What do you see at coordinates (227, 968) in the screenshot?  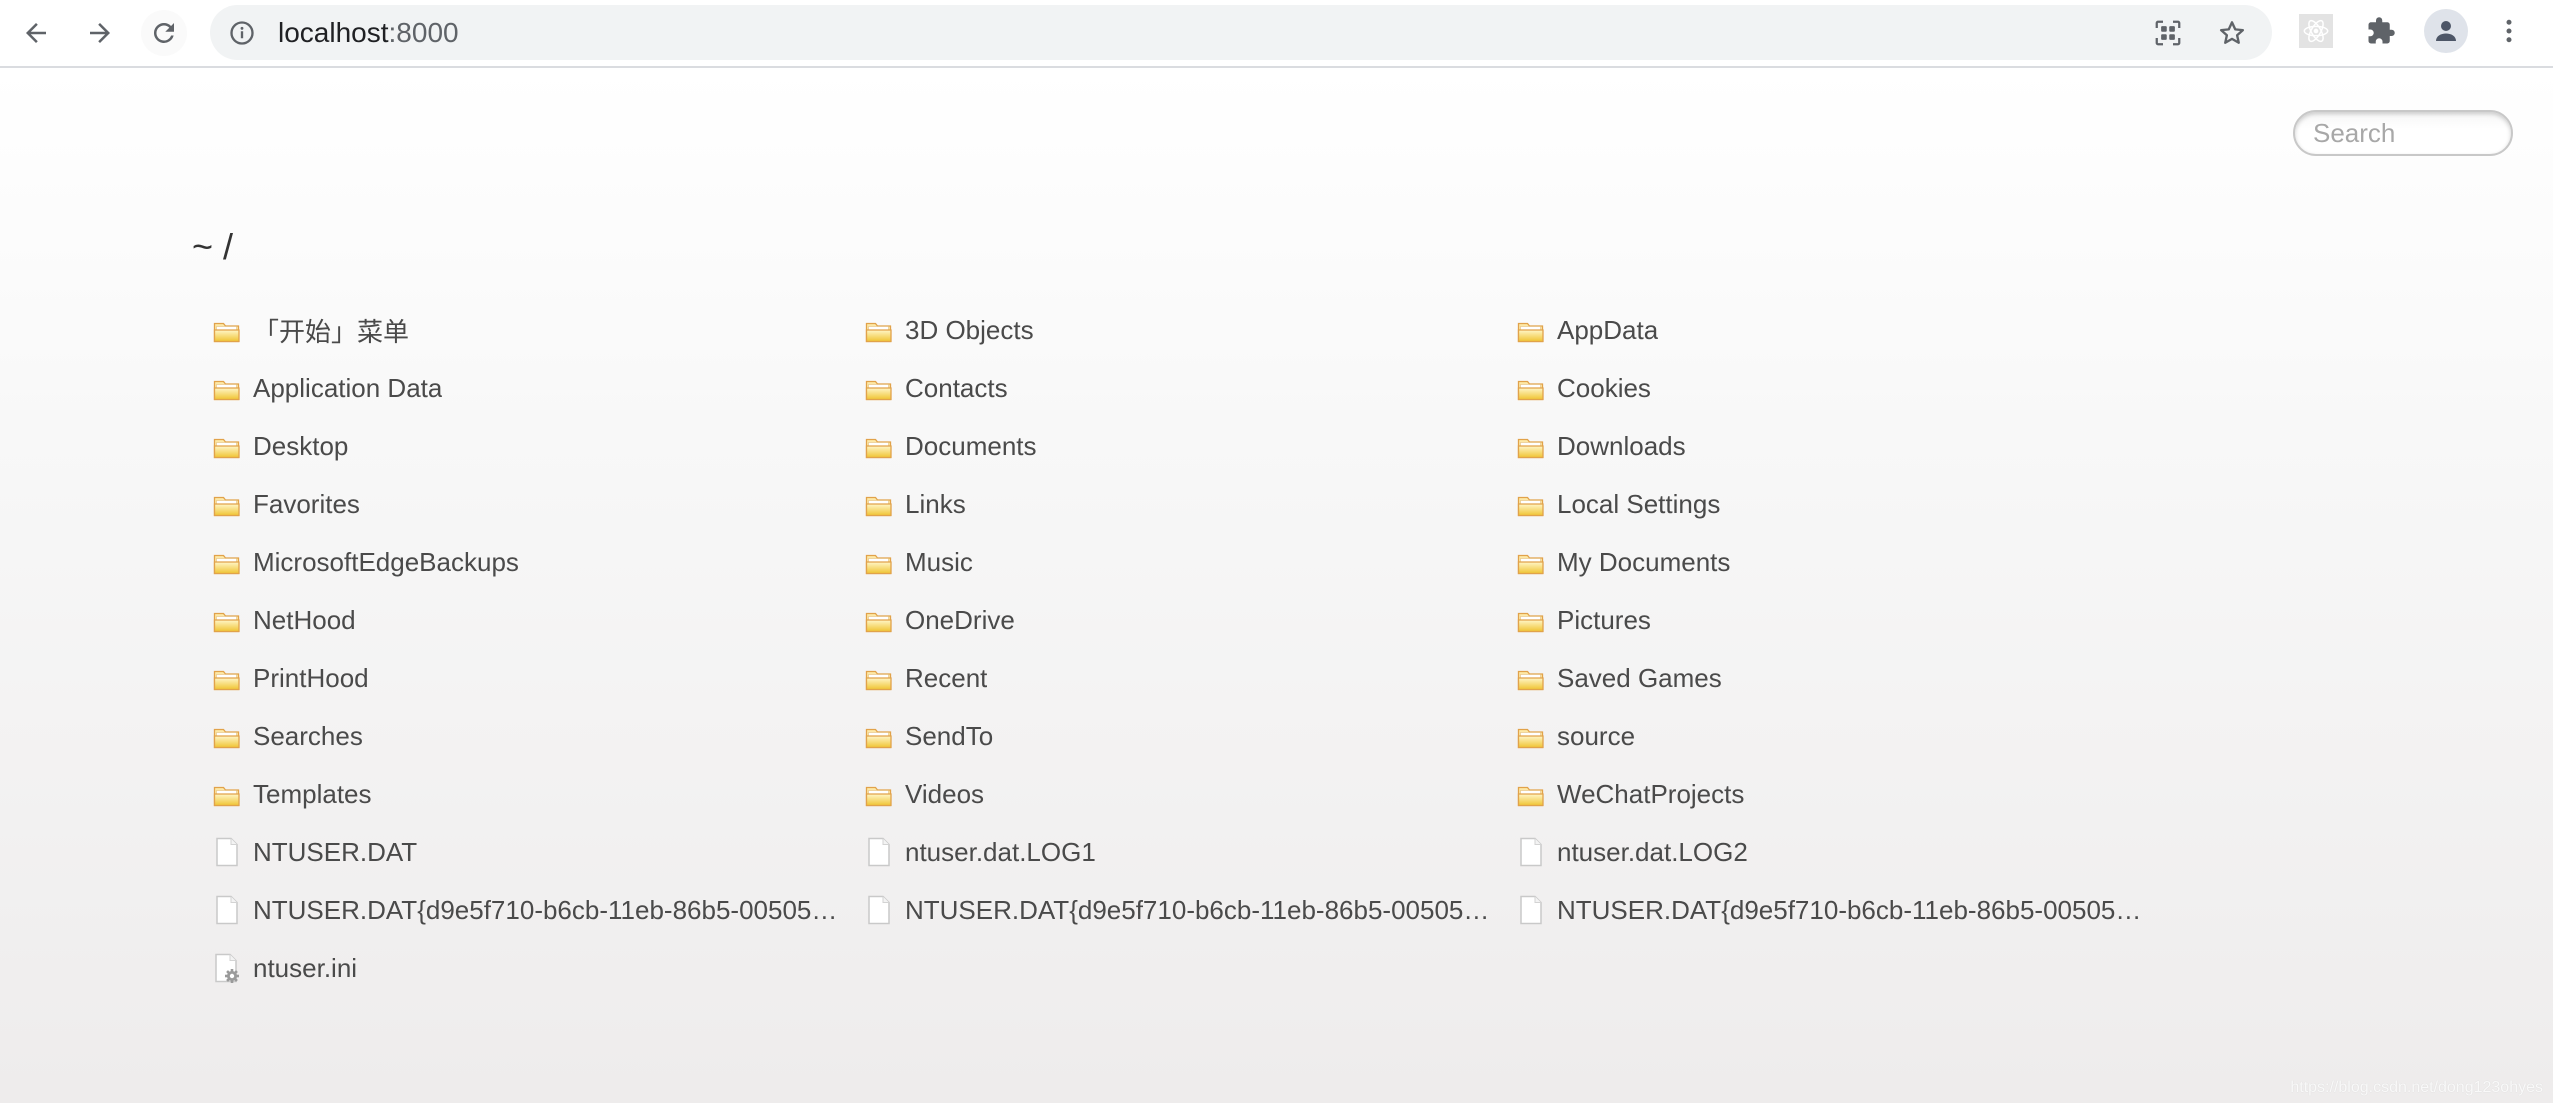 I see `settings-file-icon` at bounding box center [227, 968].